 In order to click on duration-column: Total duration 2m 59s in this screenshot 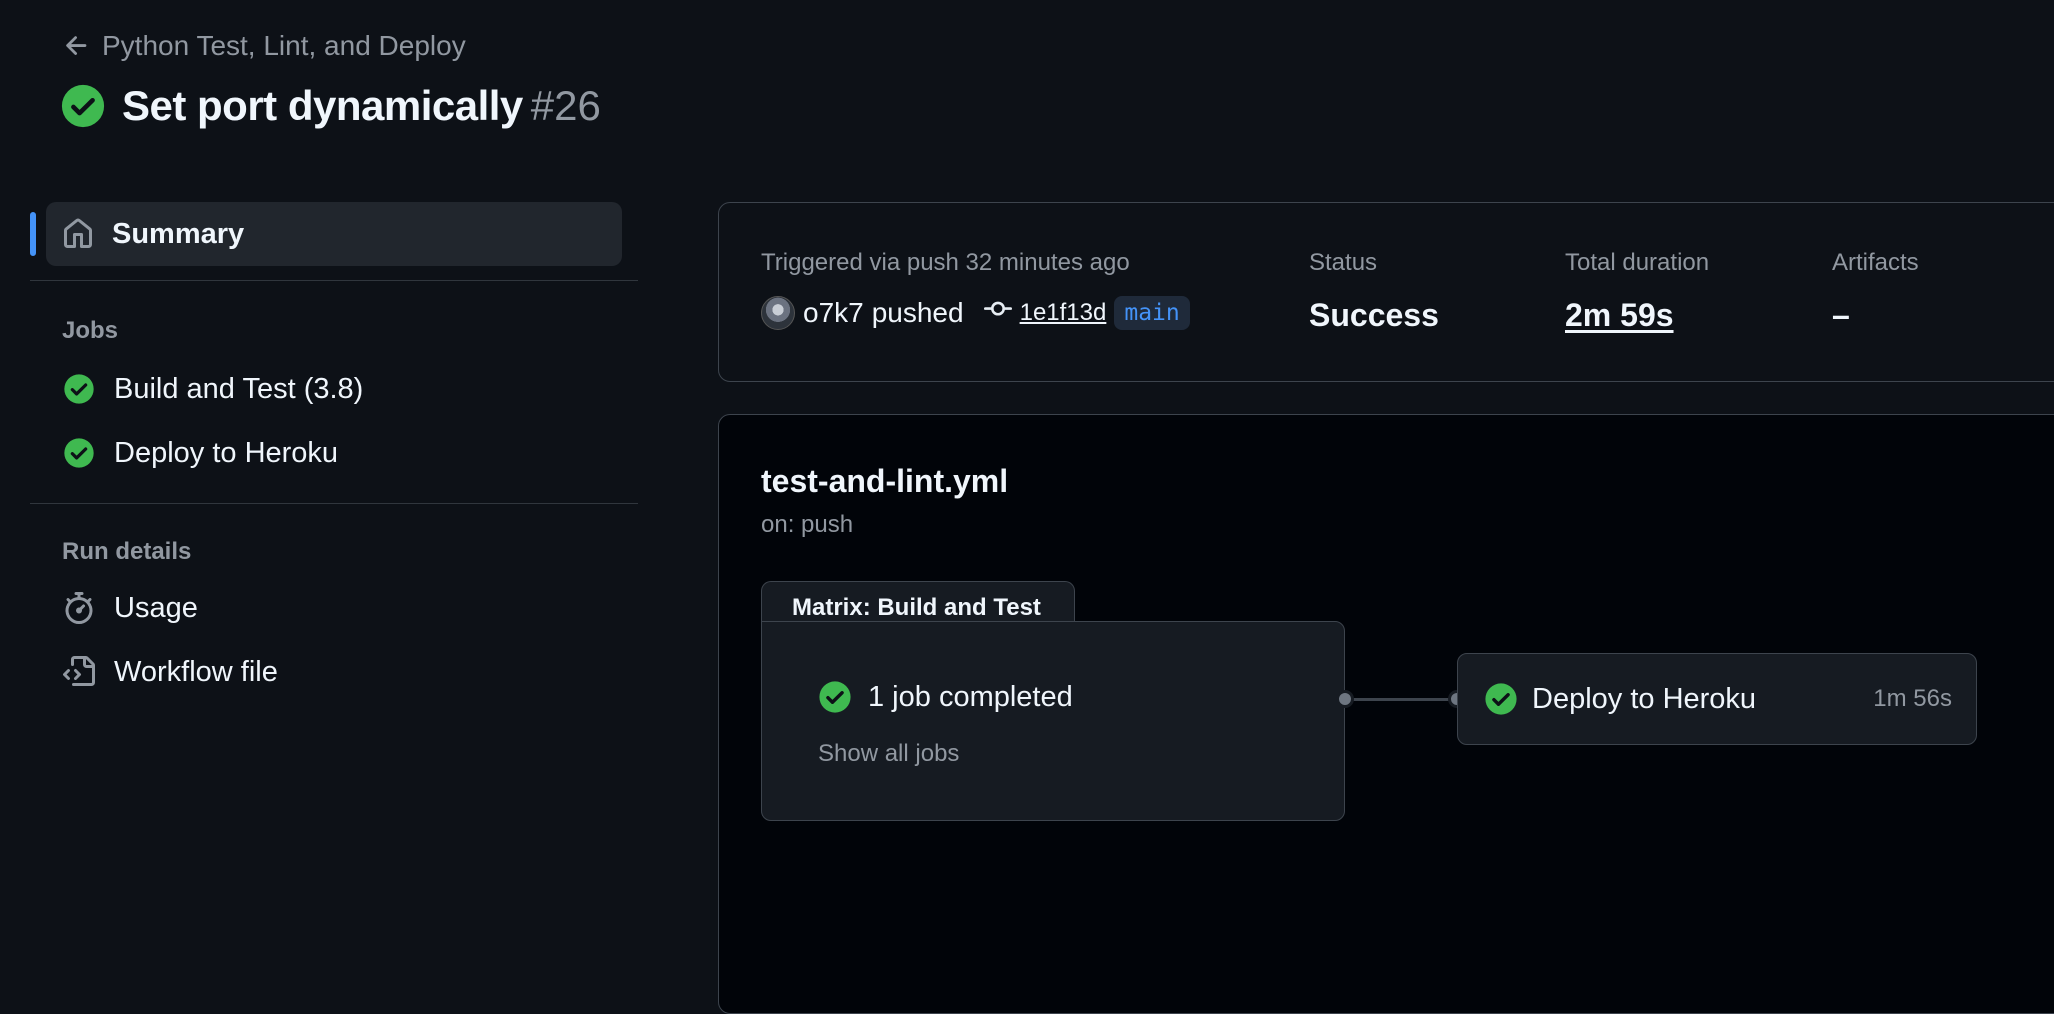, I will do `click(1637, 291)`.